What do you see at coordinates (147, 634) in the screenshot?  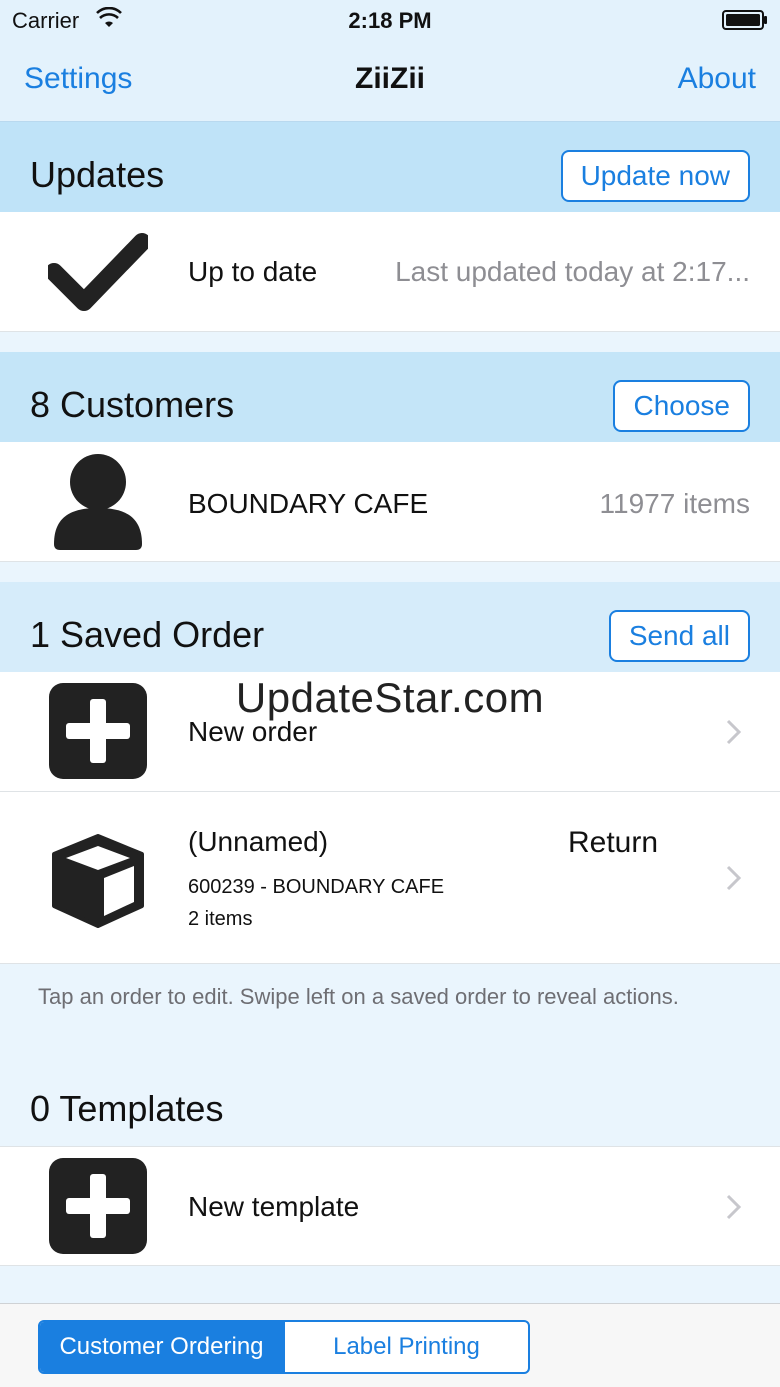 I see `saved-orders-title: 1 Saved Order` at bounding box center [147, 634].